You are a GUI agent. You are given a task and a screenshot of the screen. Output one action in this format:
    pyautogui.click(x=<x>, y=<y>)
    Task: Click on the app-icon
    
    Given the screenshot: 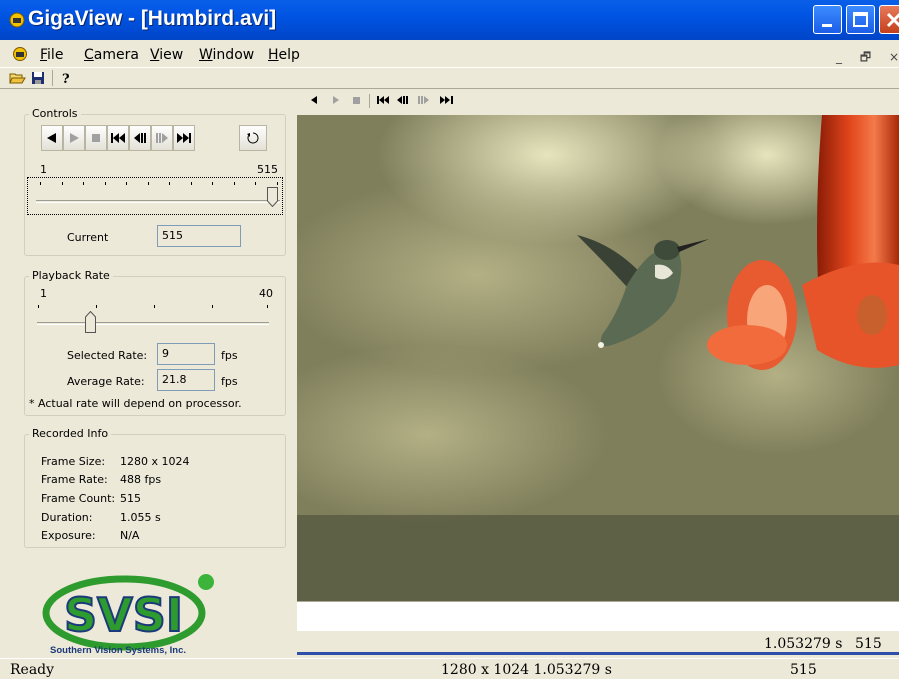 What is the action you would take?
    pyautogui.click(x=17, y=20)
    